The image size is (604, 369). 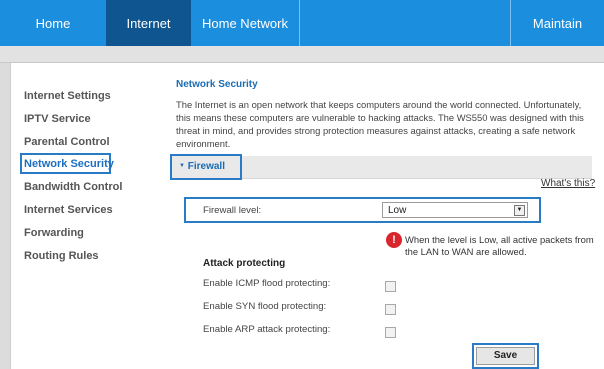 I want to click on save-button: Save, so click(x=505, y=356).